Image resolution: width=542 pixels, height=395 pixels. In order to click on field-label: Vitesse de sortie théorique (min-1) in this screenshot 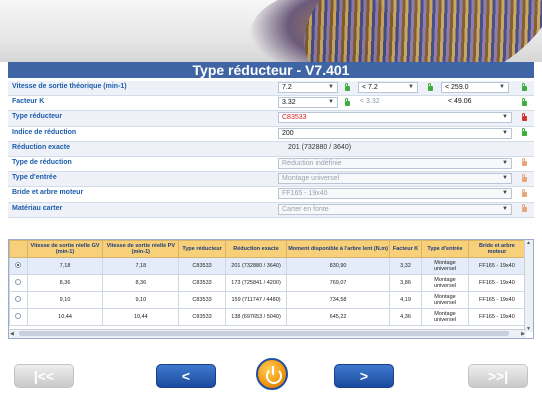, I will do `click(69, 86)`.